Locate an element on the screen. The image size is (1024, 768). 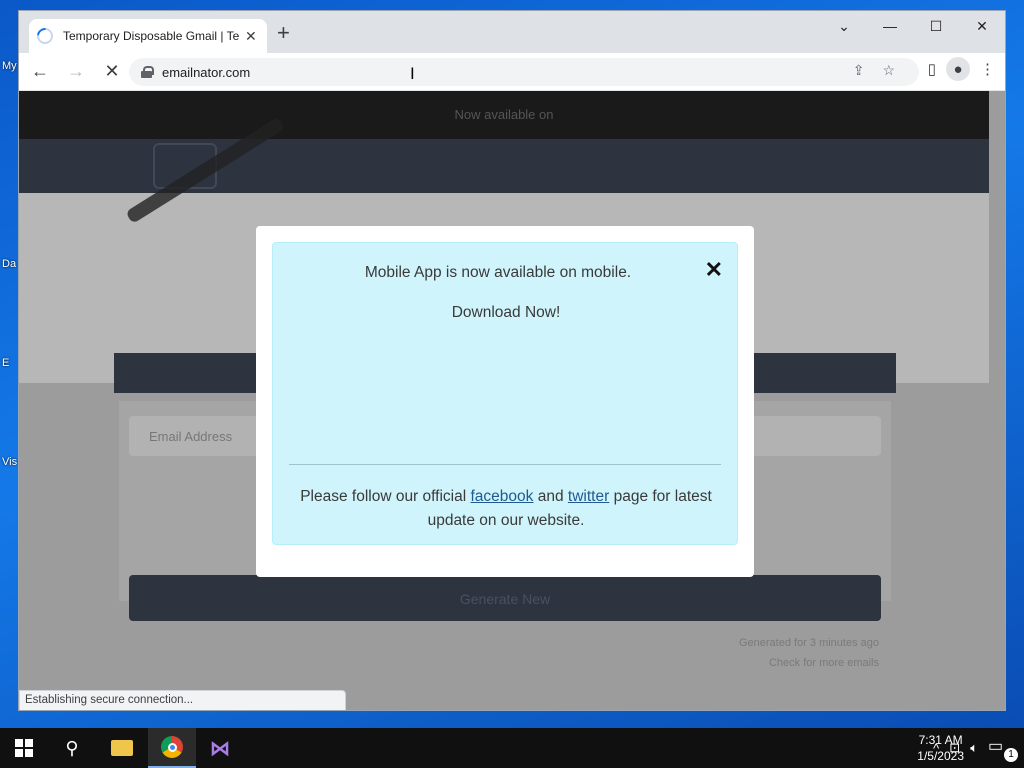
minimize-icon: — is located at coordinates (890, 26).